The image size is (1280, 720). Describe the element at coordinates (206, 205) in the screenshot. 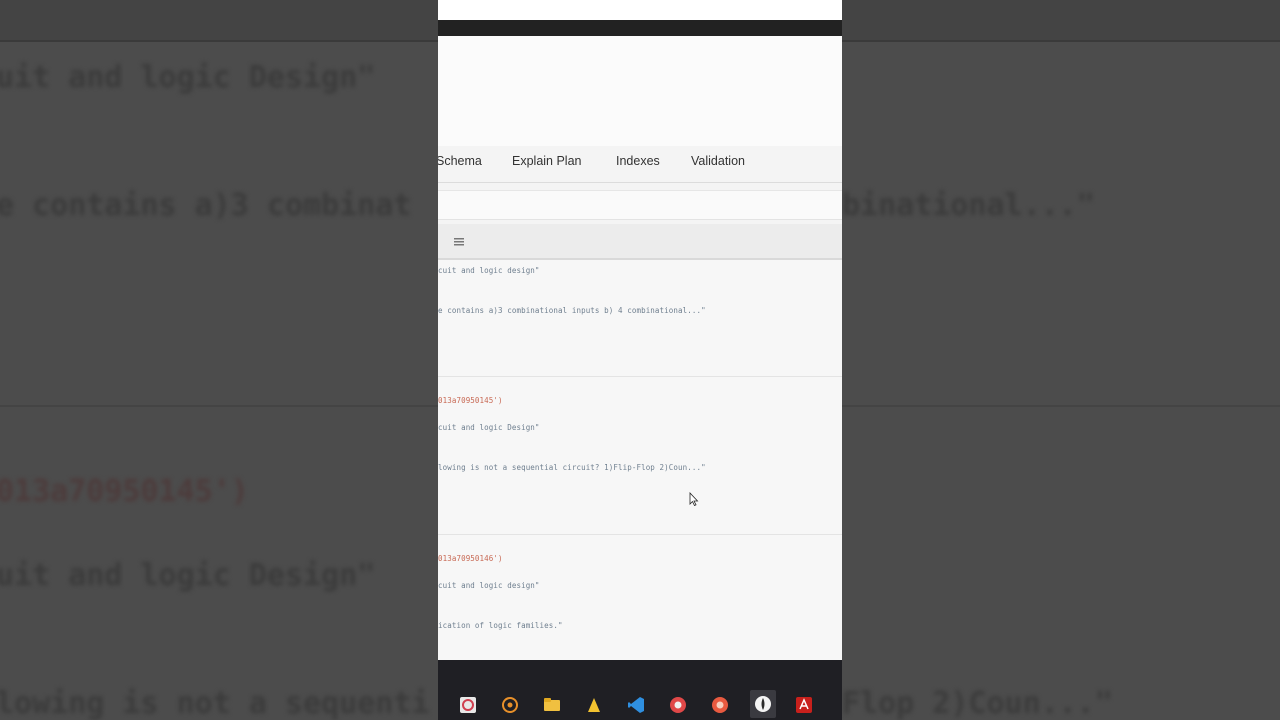

I see `bg-text-2: e contains a)3 combinat` at that location.